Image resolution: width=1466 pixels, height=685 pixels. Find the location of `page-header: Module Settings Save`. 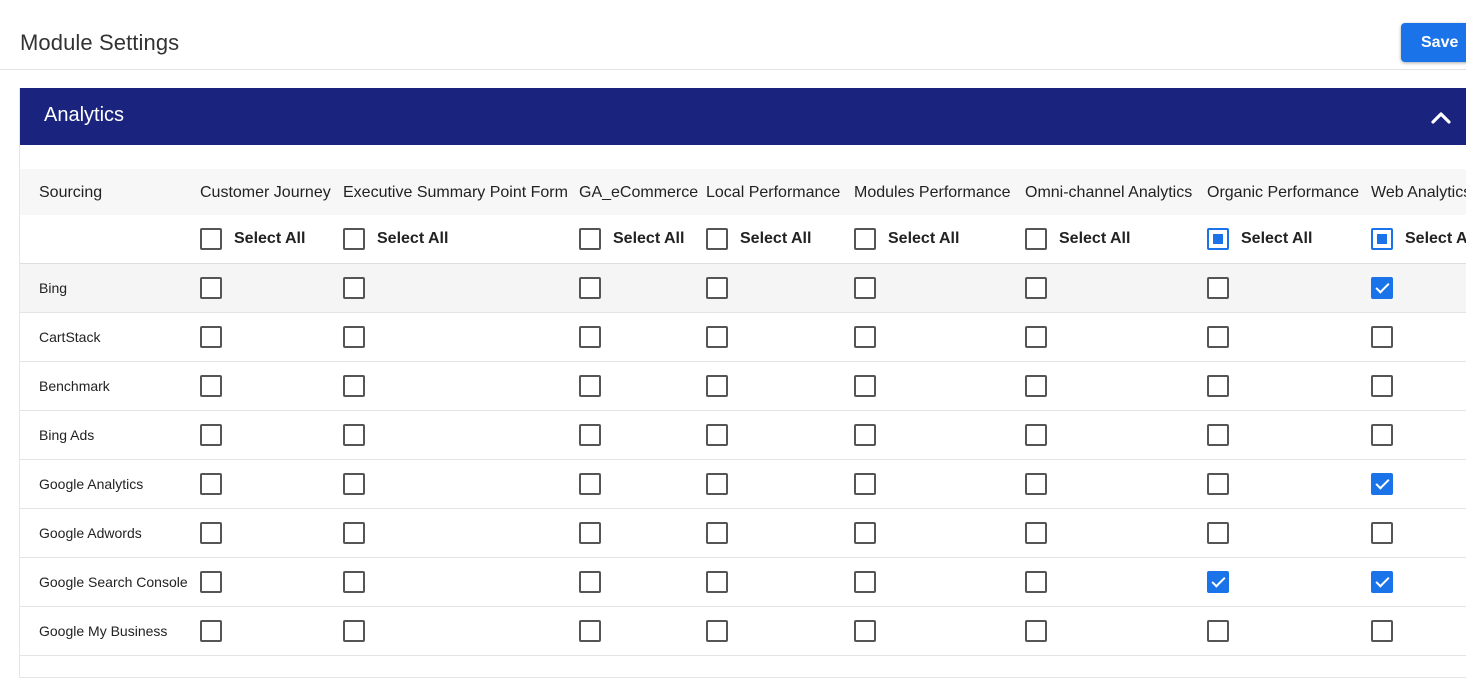

page-header: Module Settings Save is located at coordinates (733, 35).